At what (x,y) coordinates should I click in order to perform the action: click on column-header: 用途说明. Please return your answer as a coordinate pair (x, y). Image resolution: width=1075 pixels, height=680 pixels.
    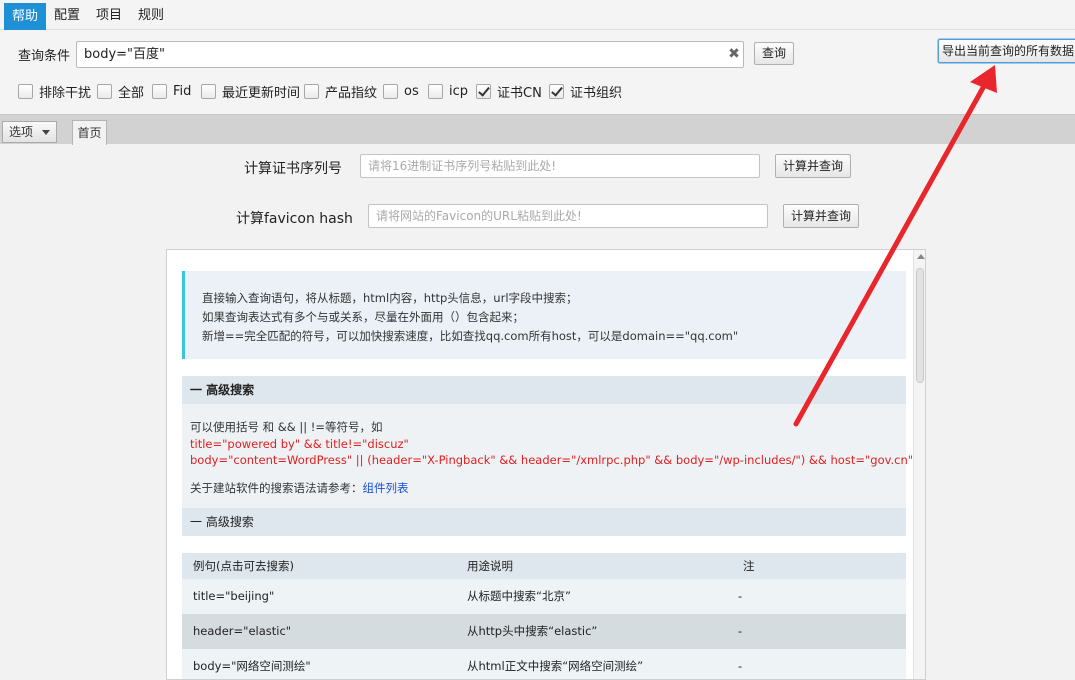
    Looking at the image, I should click on (490, 566).